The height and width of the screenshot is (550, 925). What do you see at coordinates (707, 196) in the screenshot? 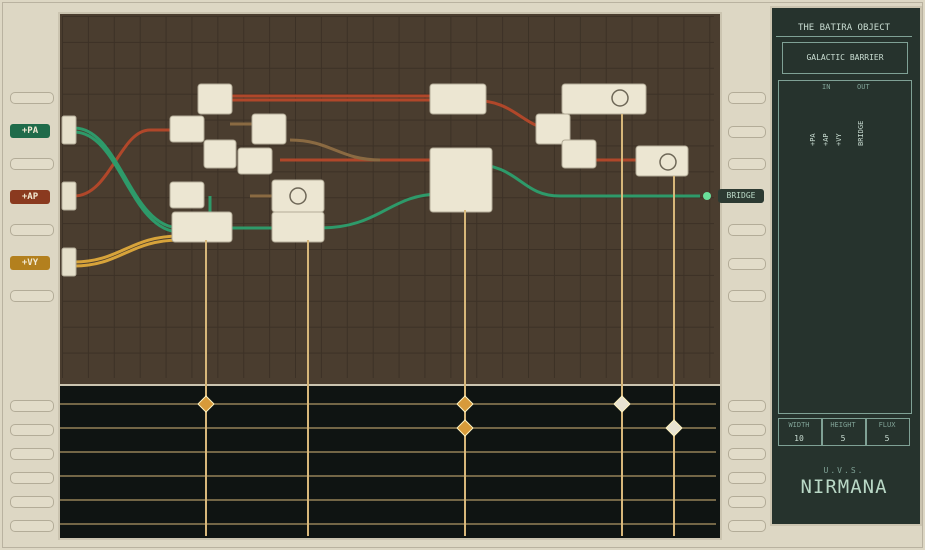
I see `output-port` at bounding box center [707, 196].